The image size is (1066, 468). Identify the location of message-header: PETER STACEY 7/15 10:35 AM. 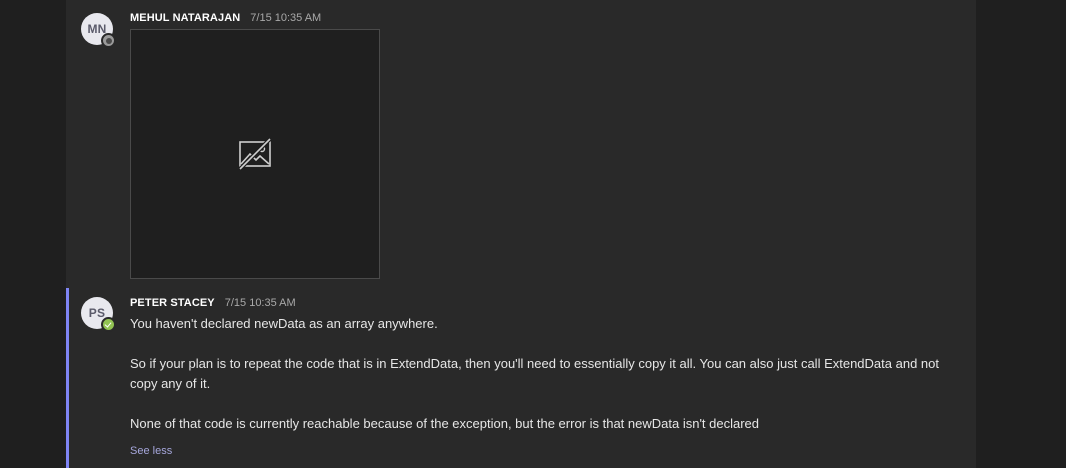
(213, 303).